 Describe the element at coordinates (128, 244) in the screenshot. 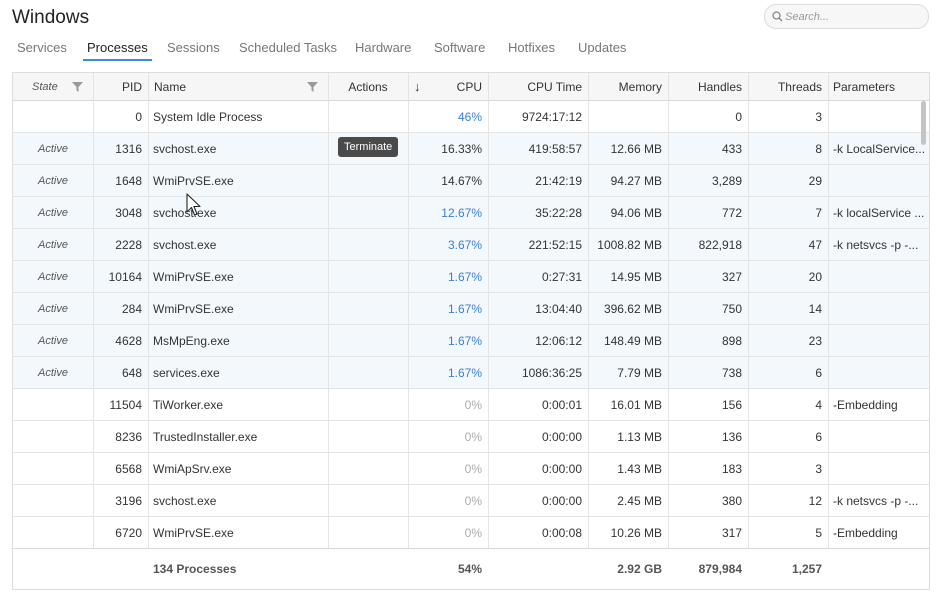

I see `cell-pid: 2228` at that location.